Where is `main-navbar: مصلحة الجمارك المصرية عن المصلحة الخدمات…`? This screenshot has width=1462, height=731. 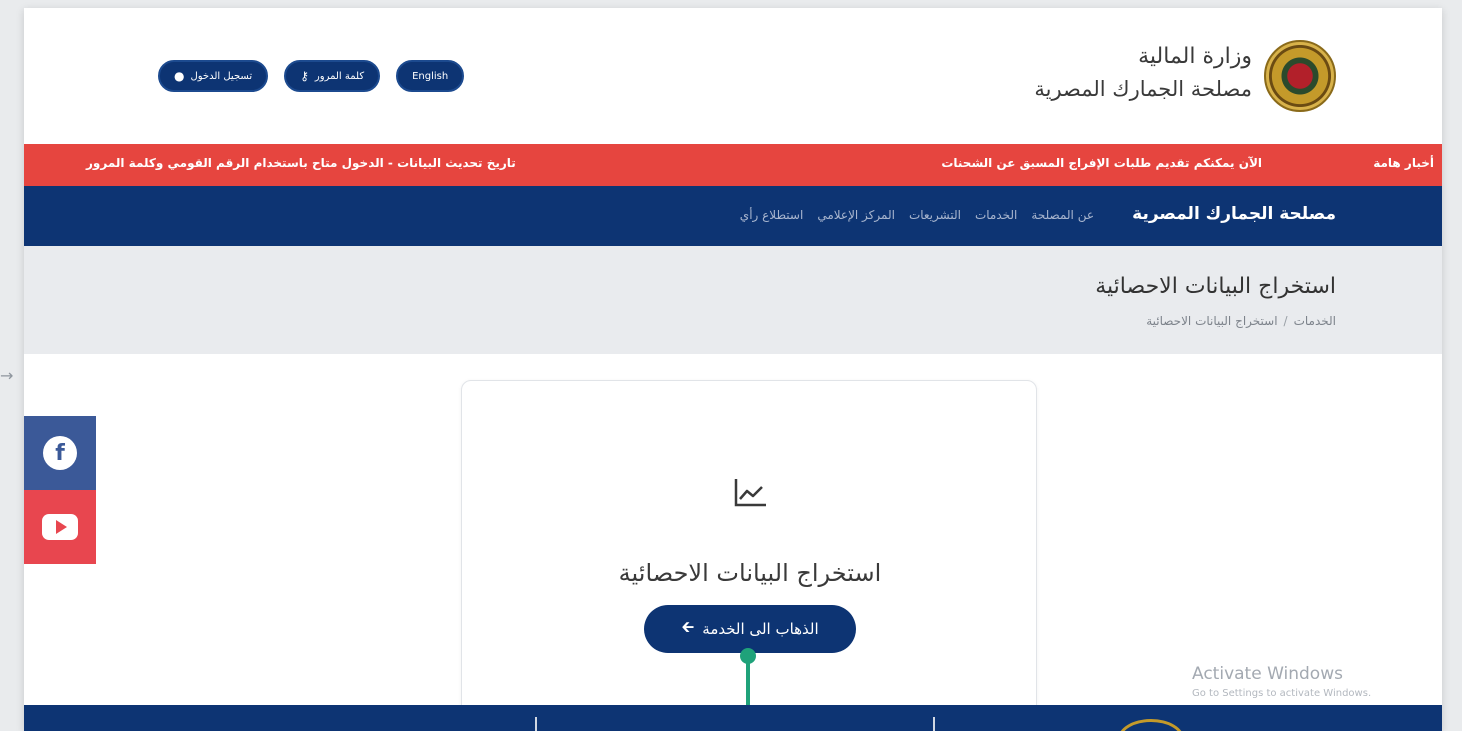
main-navbar: مصلحة الجمارك المصرية عن المصلحة الخدمات… is located at coordinates (733, 216).